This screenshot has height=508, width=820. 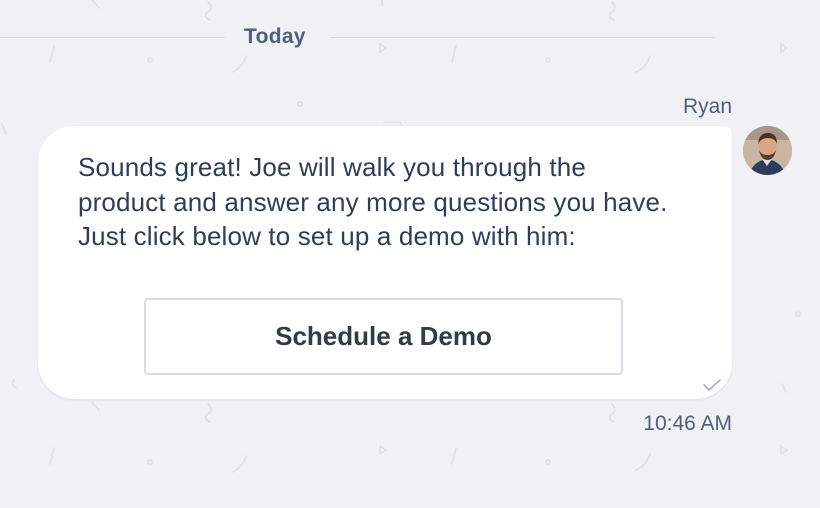 I want to click on sender-name: Ryan, so click(x=707, y=106).